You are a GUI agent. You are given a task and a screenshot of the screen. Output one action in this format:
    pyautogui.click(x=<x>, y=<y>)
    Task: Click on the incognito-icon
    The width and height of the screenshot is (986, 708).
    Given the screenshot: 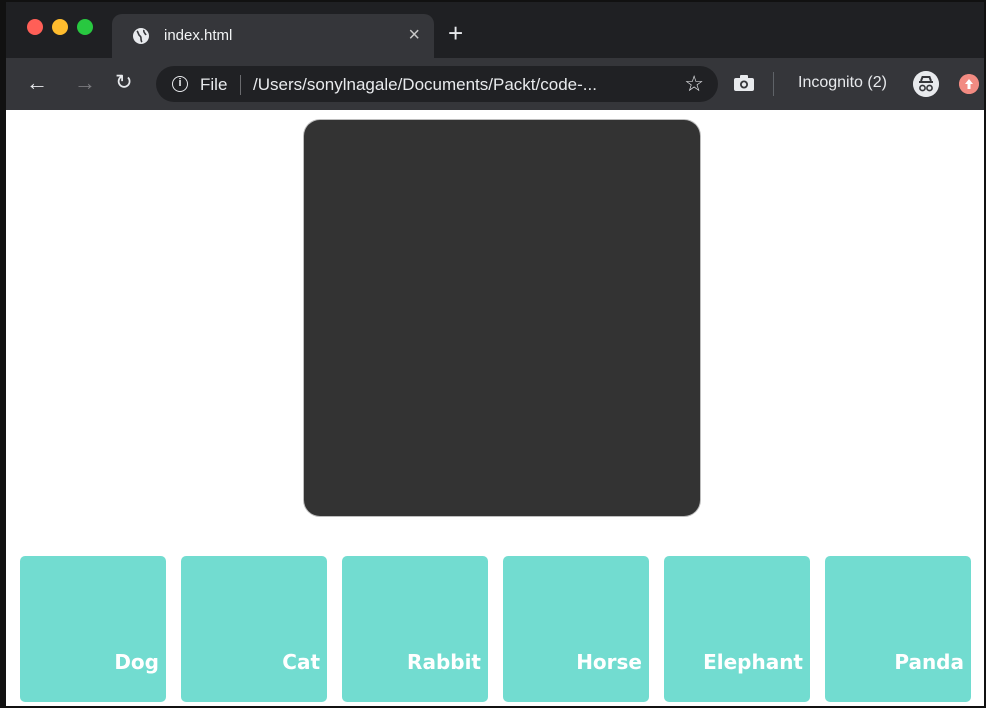 What is the action you would take?
    pyautogui.click(x=926, y=84)
    